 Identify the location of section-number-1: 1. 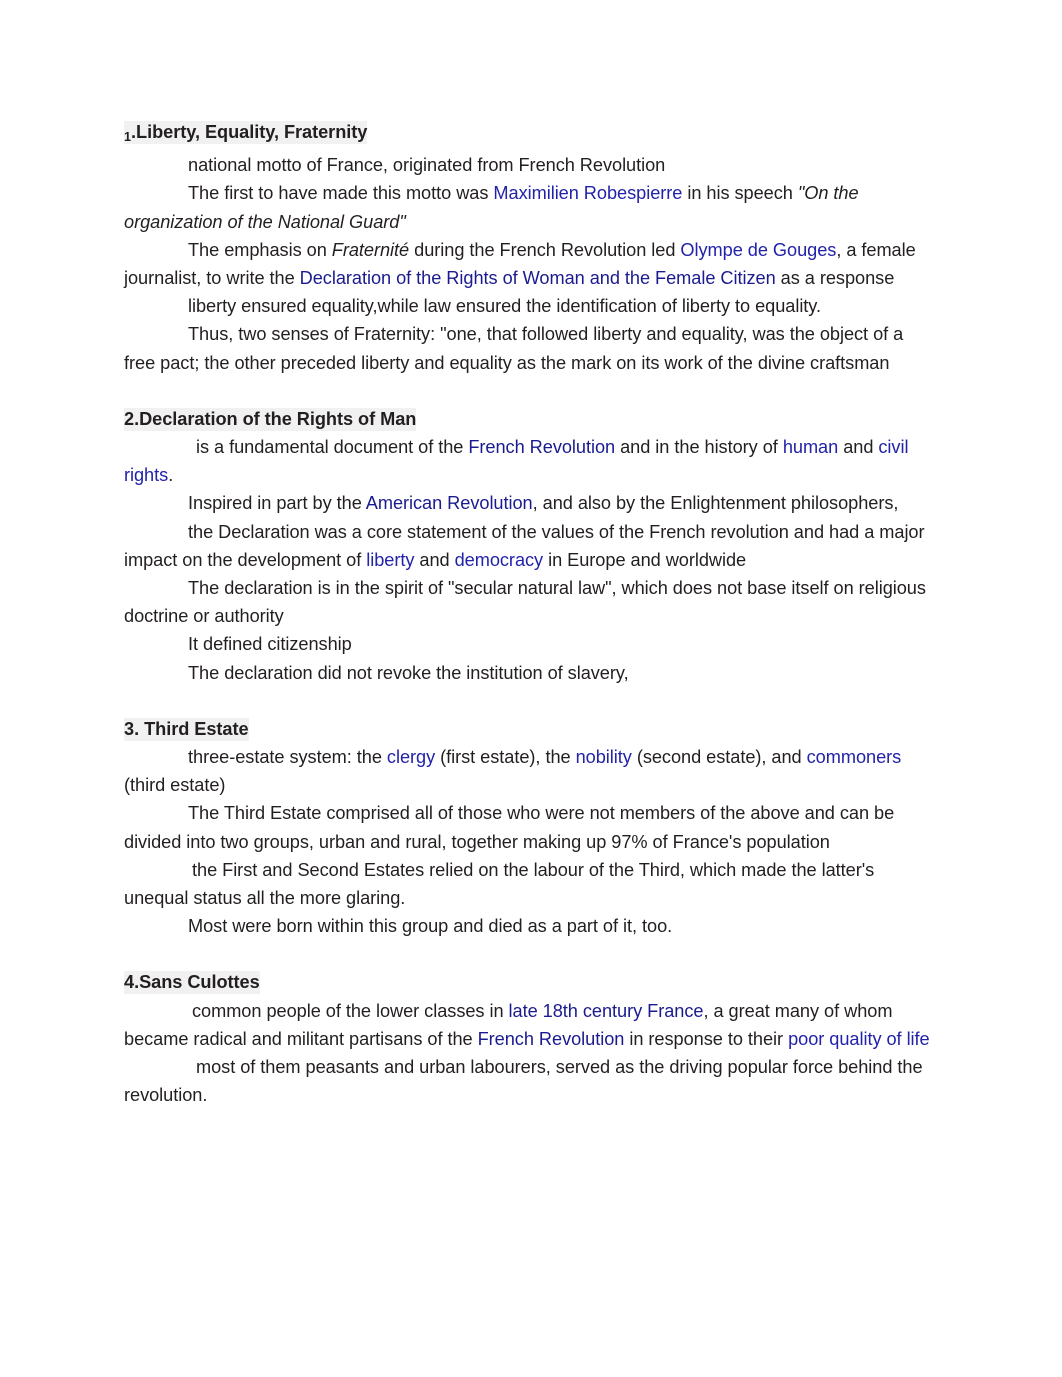
(128, 137).